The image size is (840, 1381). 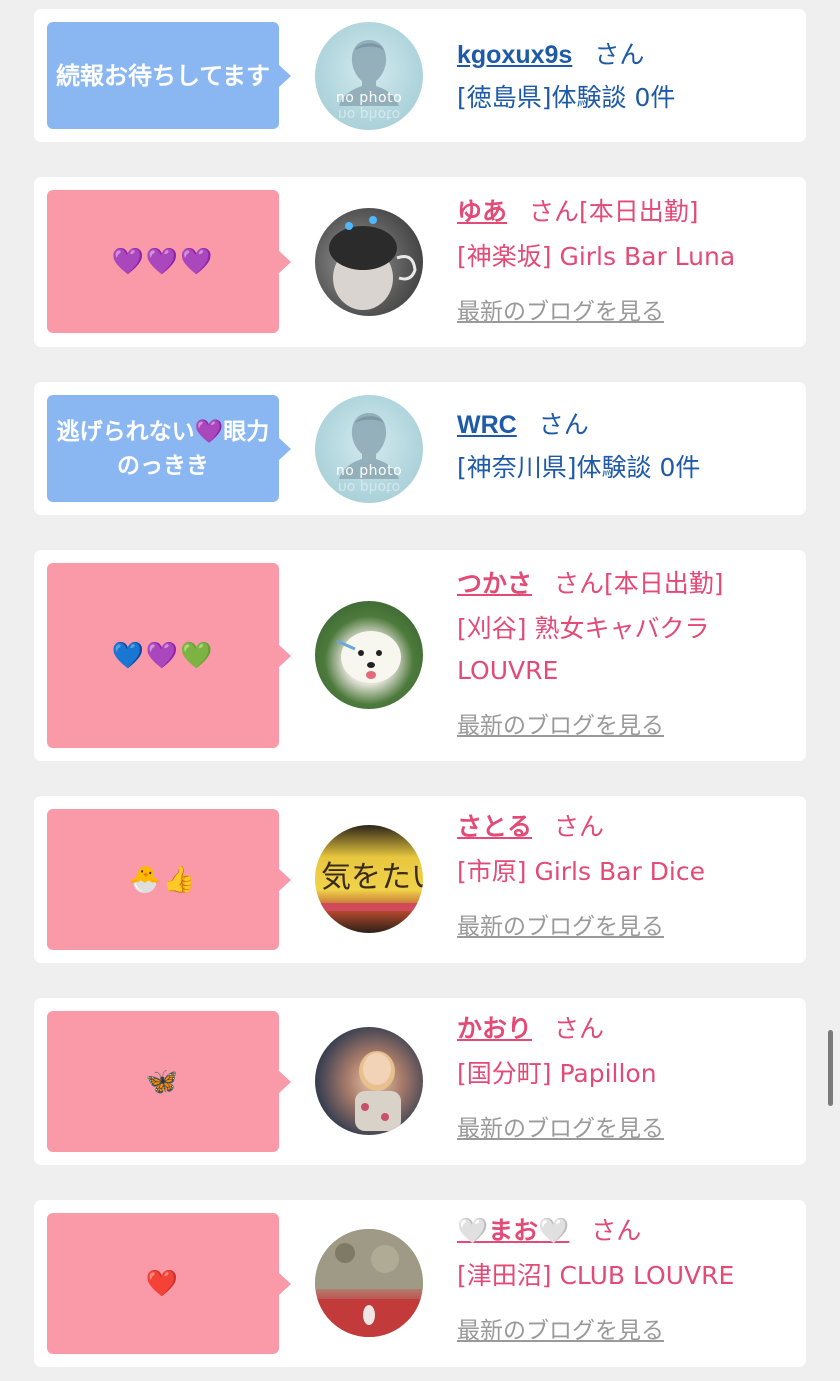 I want to click on user-name-link: さとる, so click(x=494, y=827).